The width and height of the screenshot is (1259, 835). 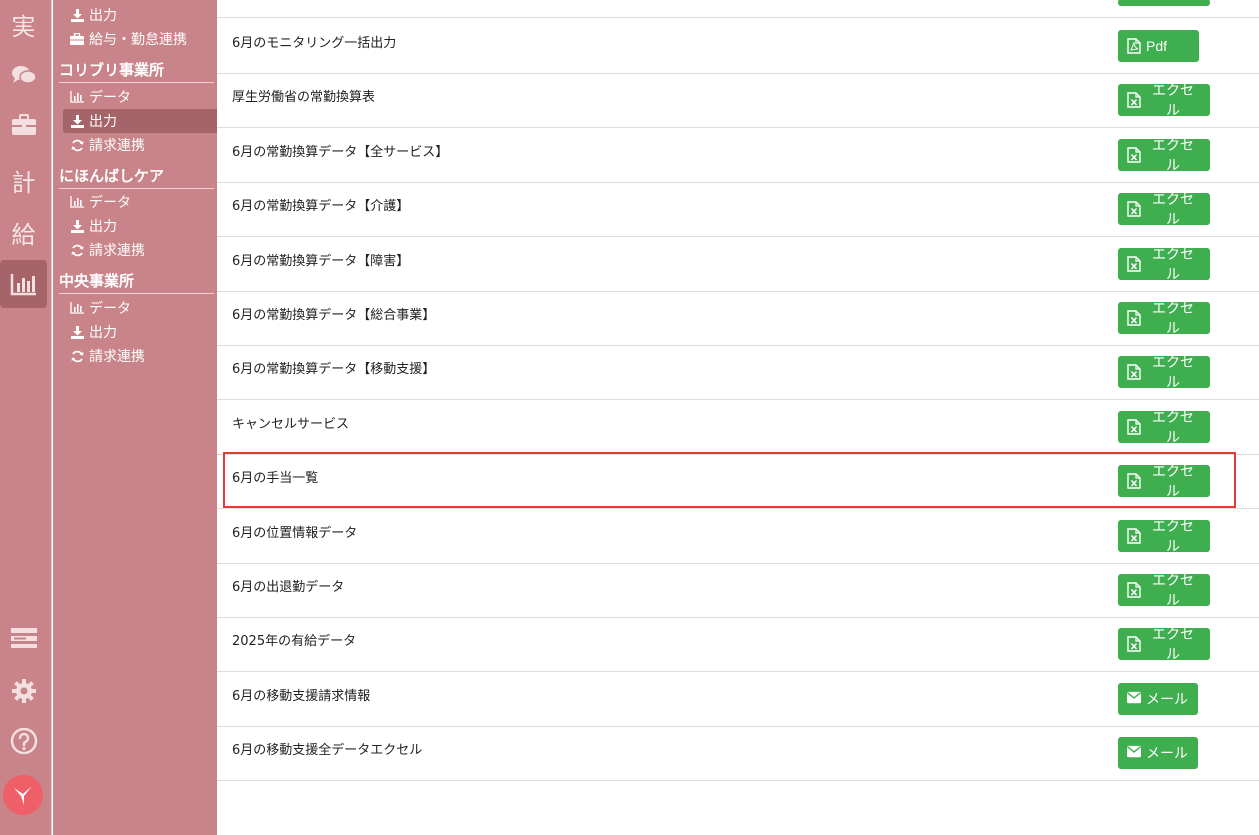 What do you see at coordinates (23, 75) in the screenshot?
I see `chat-icon` at bounding box center [23, 75].